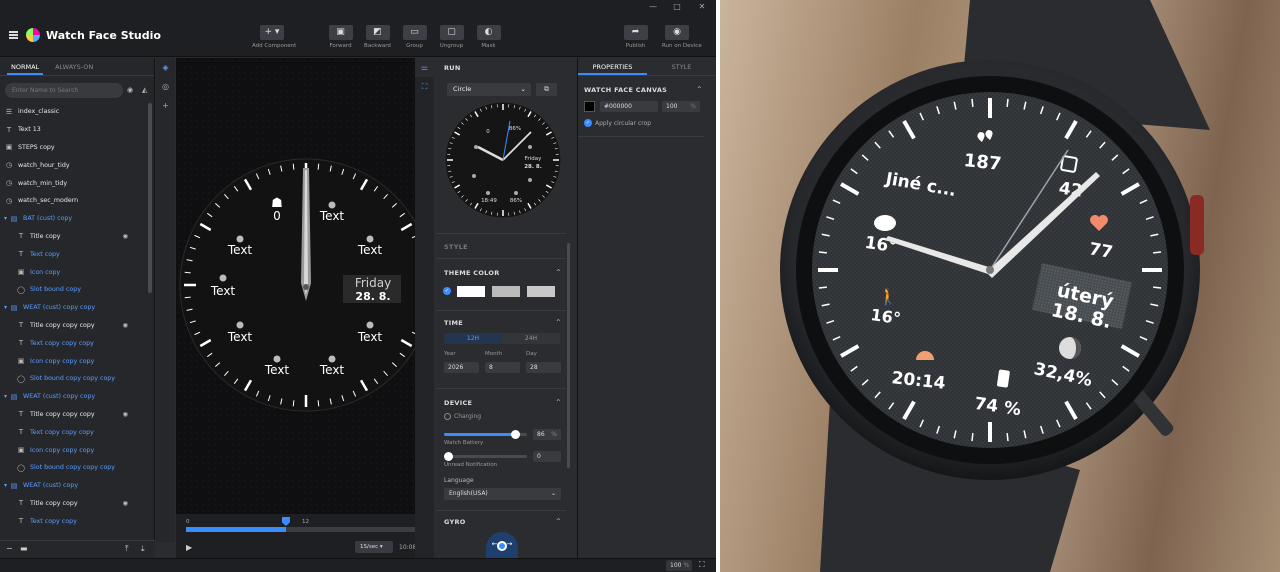 This screenshot has width=1280, height=572. I want to click on color-swatch, so click(589, 106).